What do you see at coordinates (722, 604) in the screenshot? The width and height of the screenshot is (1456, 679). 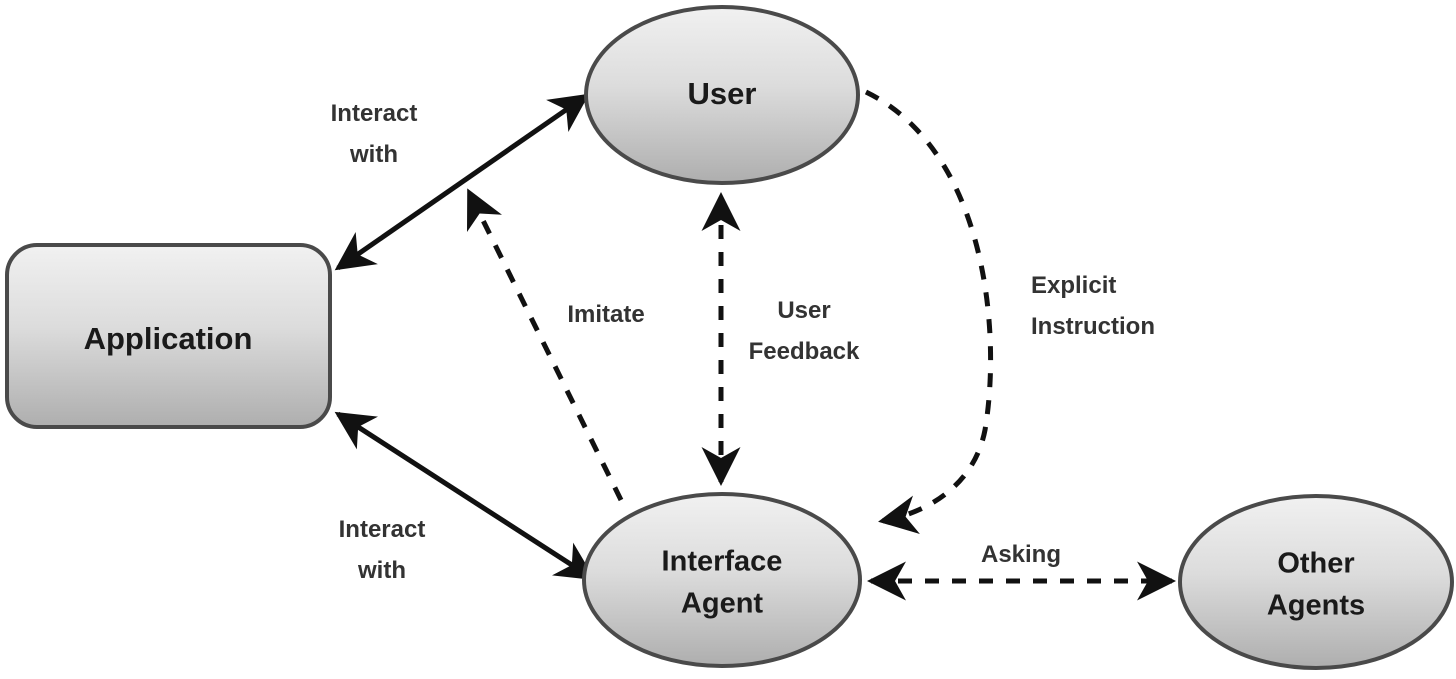 I see `node-interface-agent-label-line2: Agent` at bounding box center [722, 604].